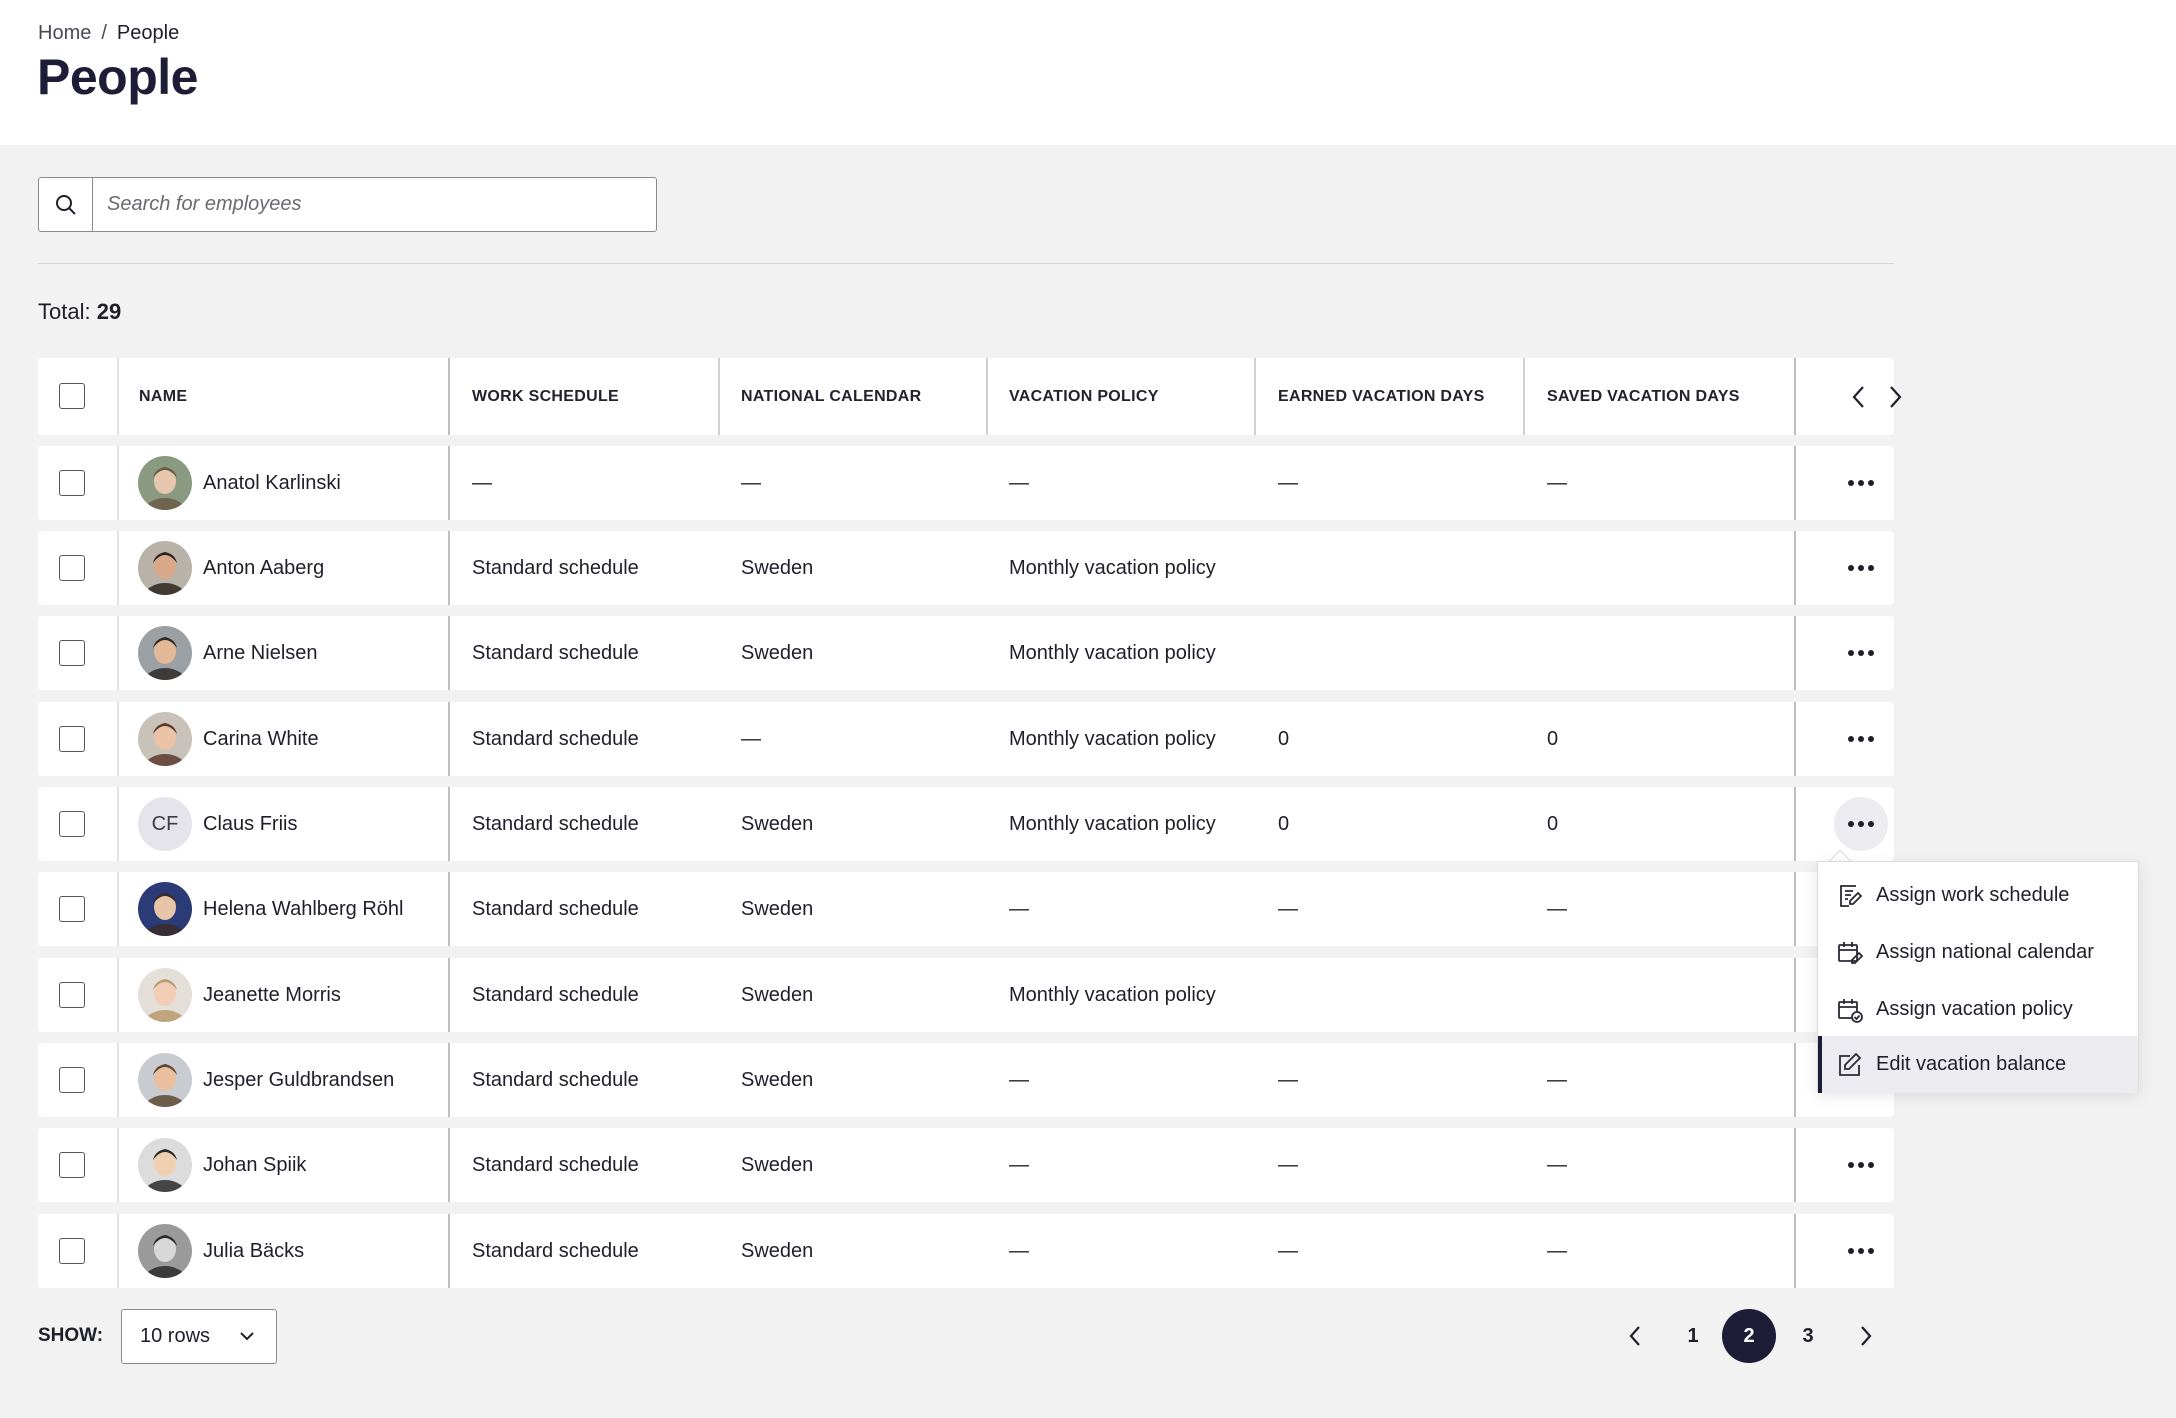  Describe the element at coordinates (545, 396) in the screenshot. I see `column-header-work-schedule: WORK SCHEDULE` at that location.